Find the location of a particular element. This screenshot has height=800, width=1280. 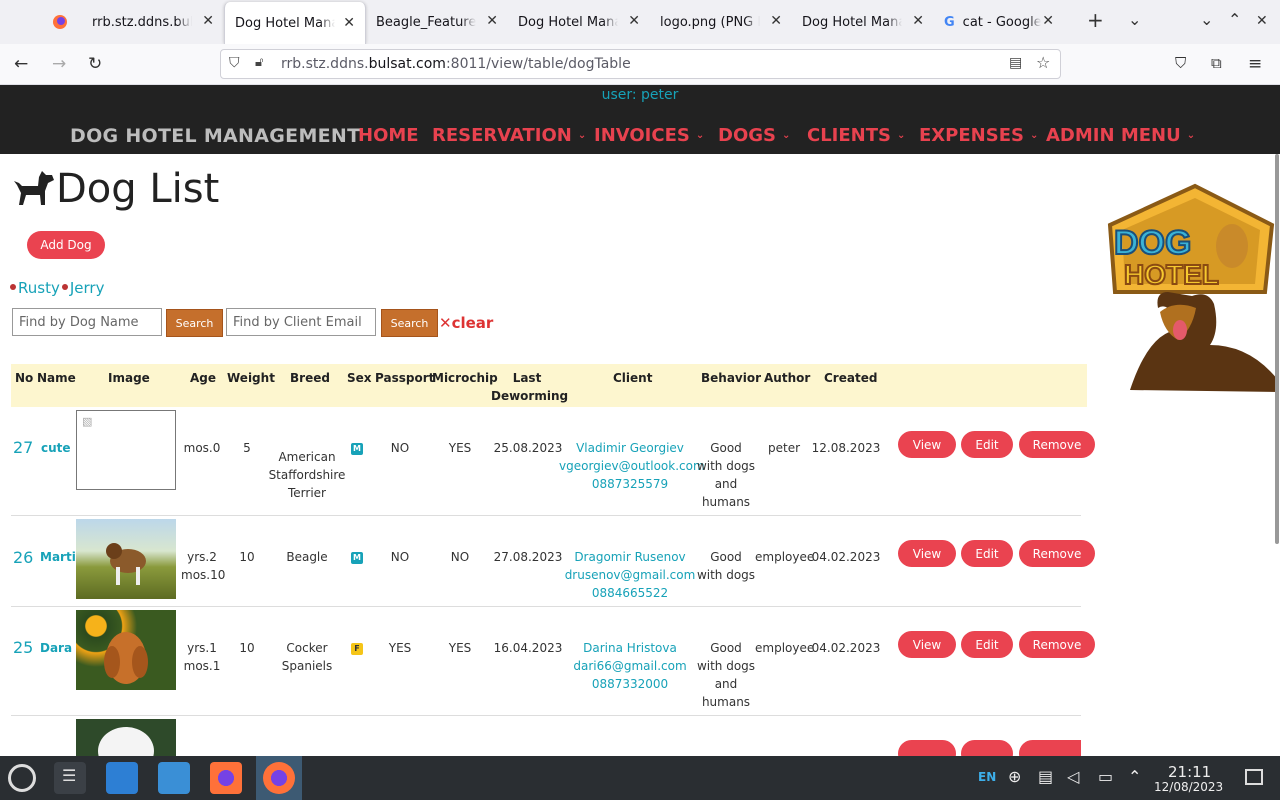

firefox-active-task is located at coordinates (279, 778).